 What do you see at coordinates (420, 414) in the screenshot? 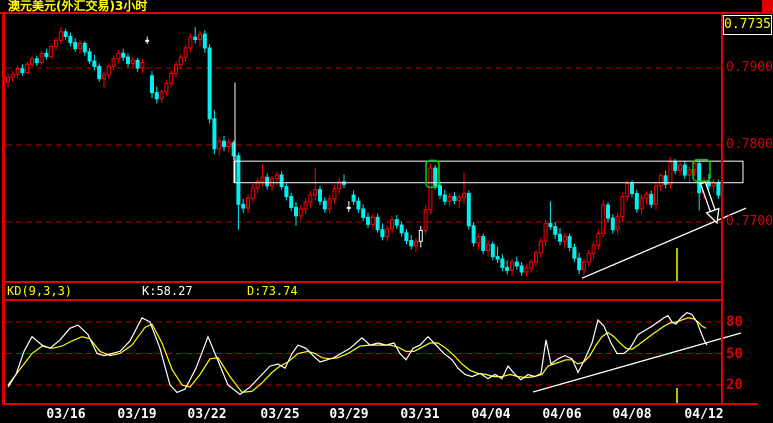
I see `date-tick-label: 03/31` at bounding box center [420, 414].